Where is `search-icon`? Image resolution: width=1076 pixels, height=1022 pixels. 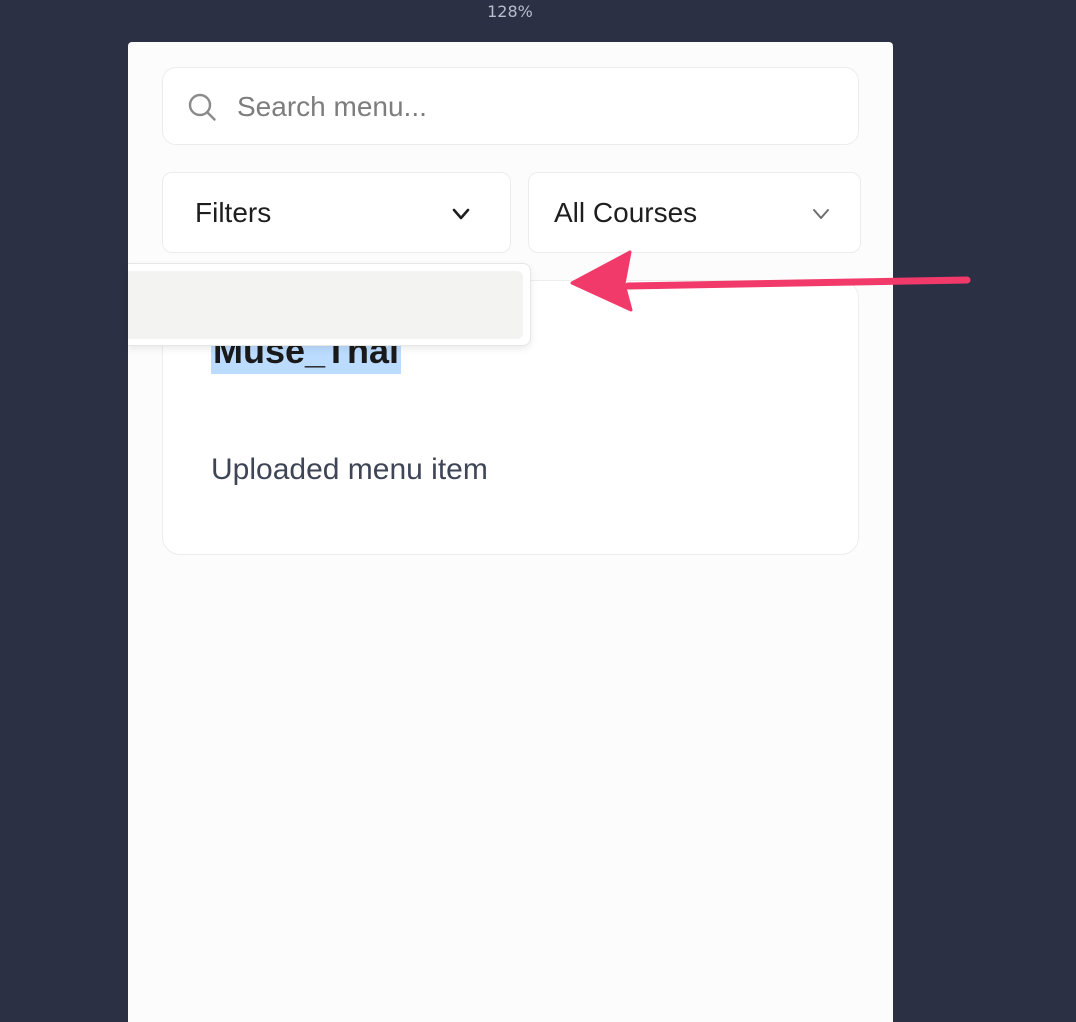
search-icon is located at coordinates (202, 107).